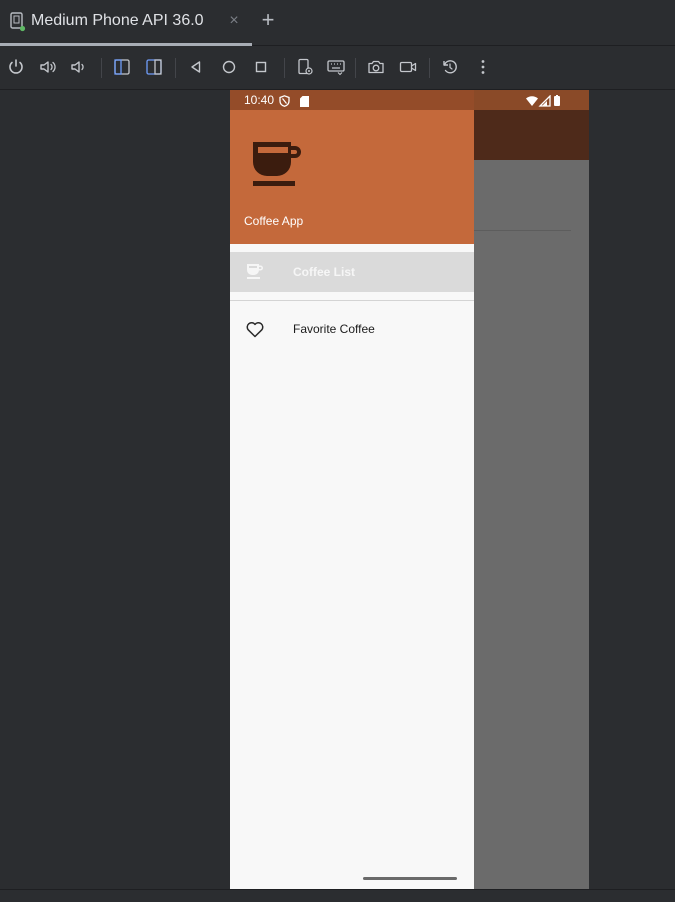 This screenshot has height=902, width=675. What do you see at coordinates (229, 67) in the screenshot?
I see `home-icon` at bounding box center [229, 67].